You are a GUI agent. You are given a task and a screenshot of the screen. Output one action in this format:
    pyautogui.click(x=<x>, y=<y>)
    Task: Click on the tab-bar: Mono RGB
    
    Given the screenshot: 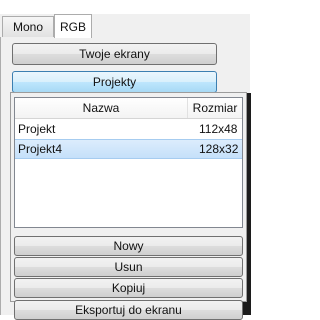 What is the action you would take?
    pyautogui.click(x=125, y=26)
    